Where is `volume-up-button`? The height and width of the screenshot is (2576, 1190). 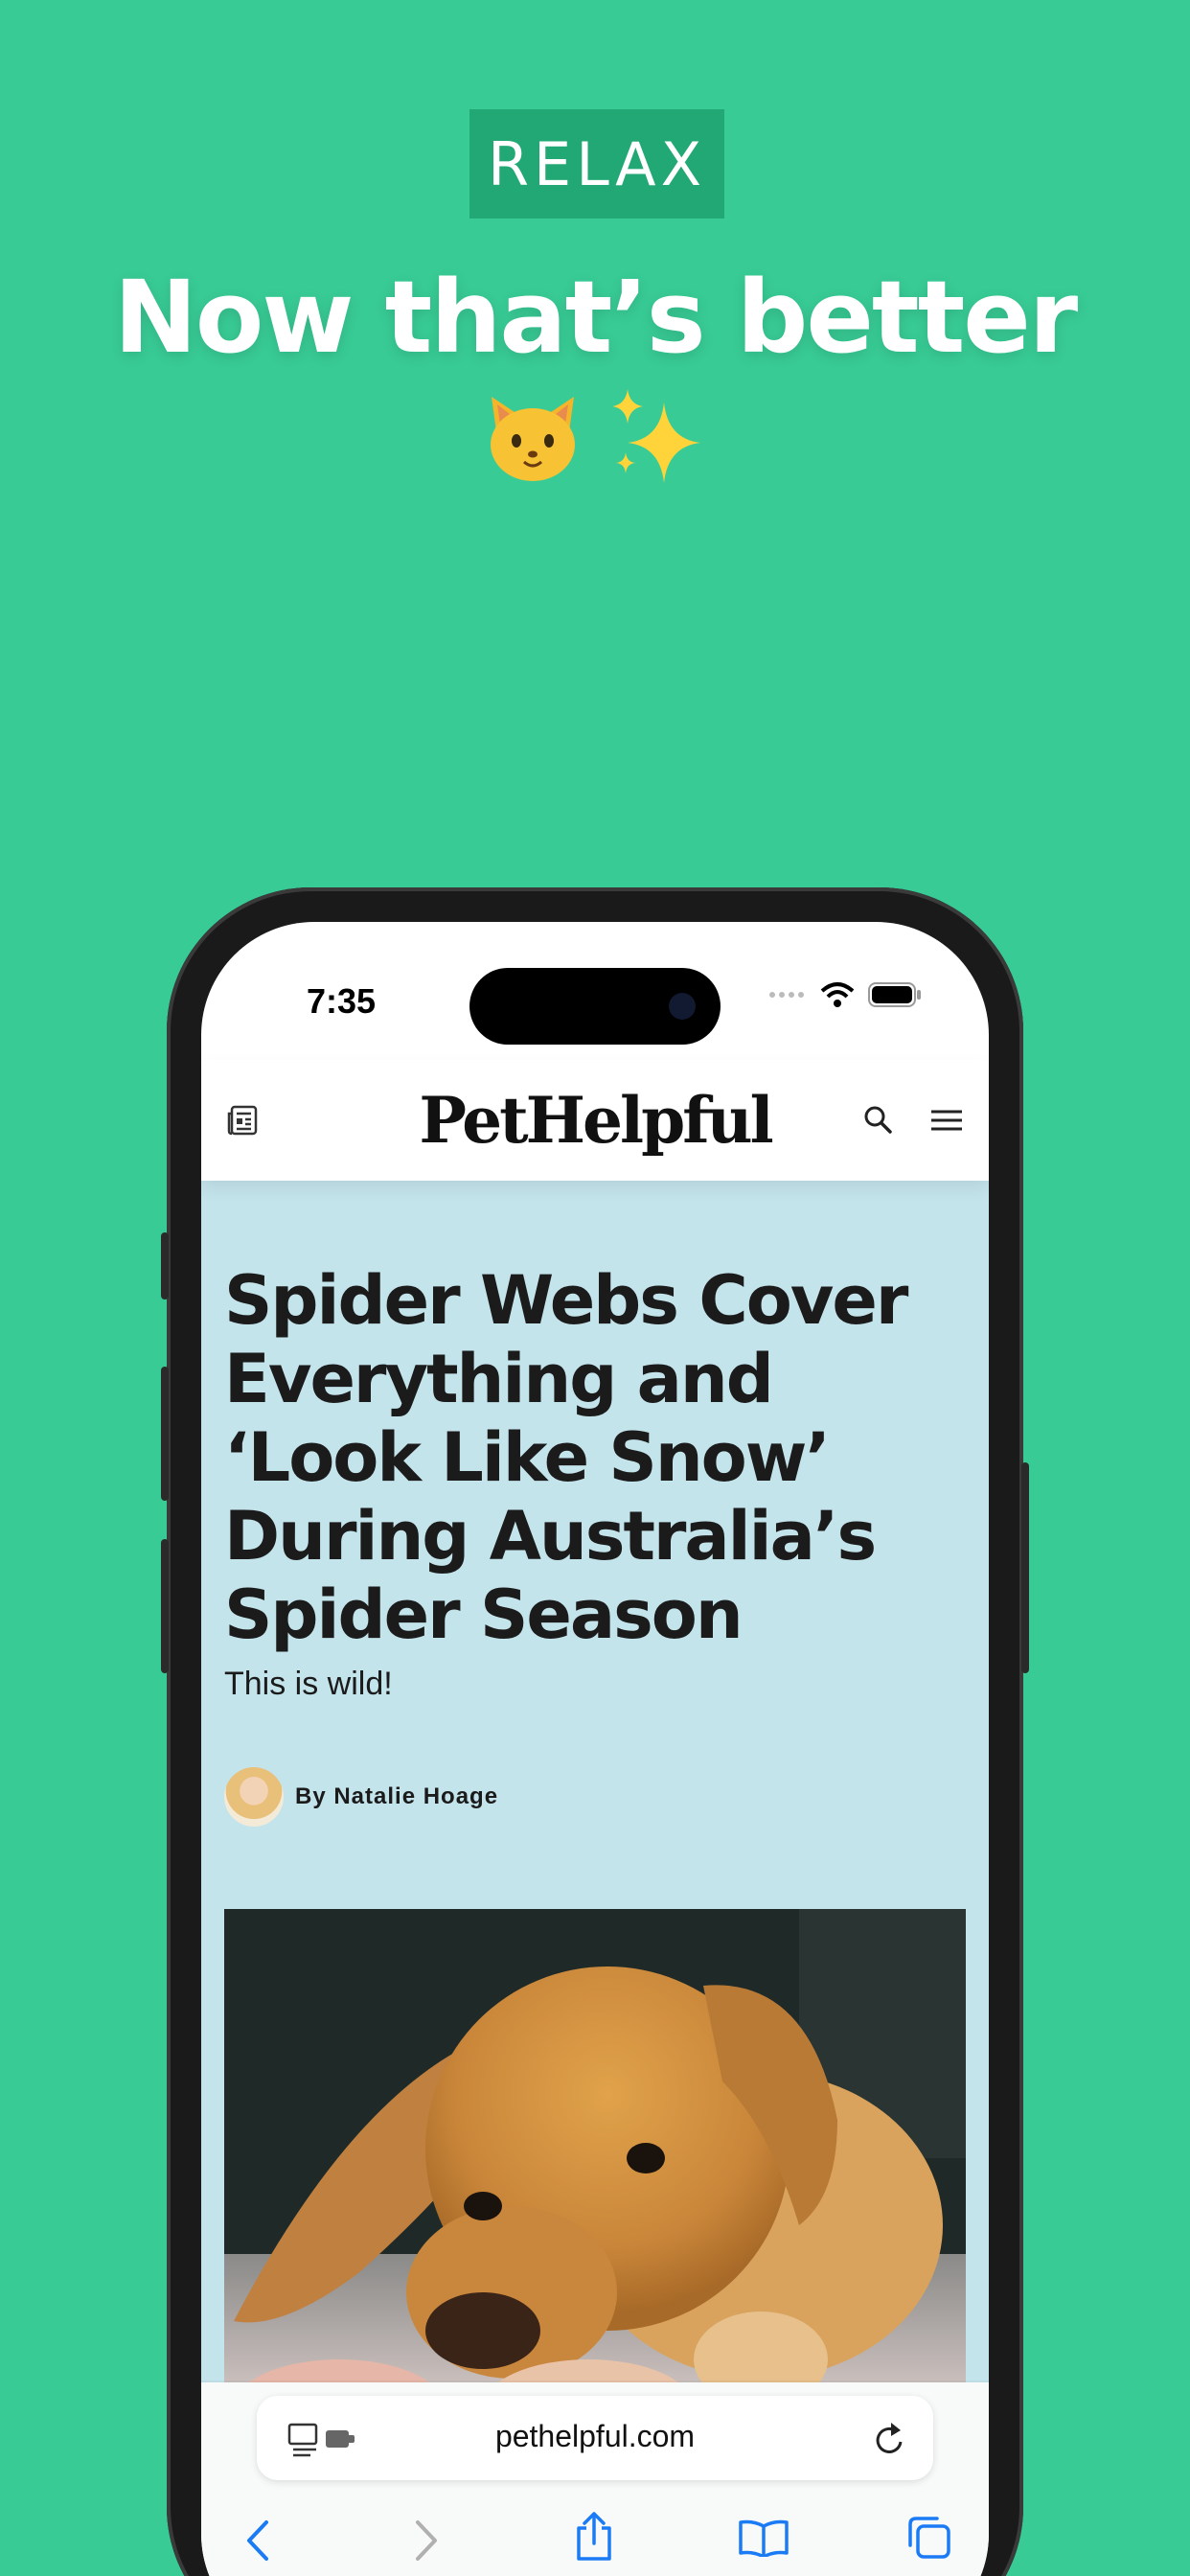
volume-up-button is located at coordinates (165, 1434).